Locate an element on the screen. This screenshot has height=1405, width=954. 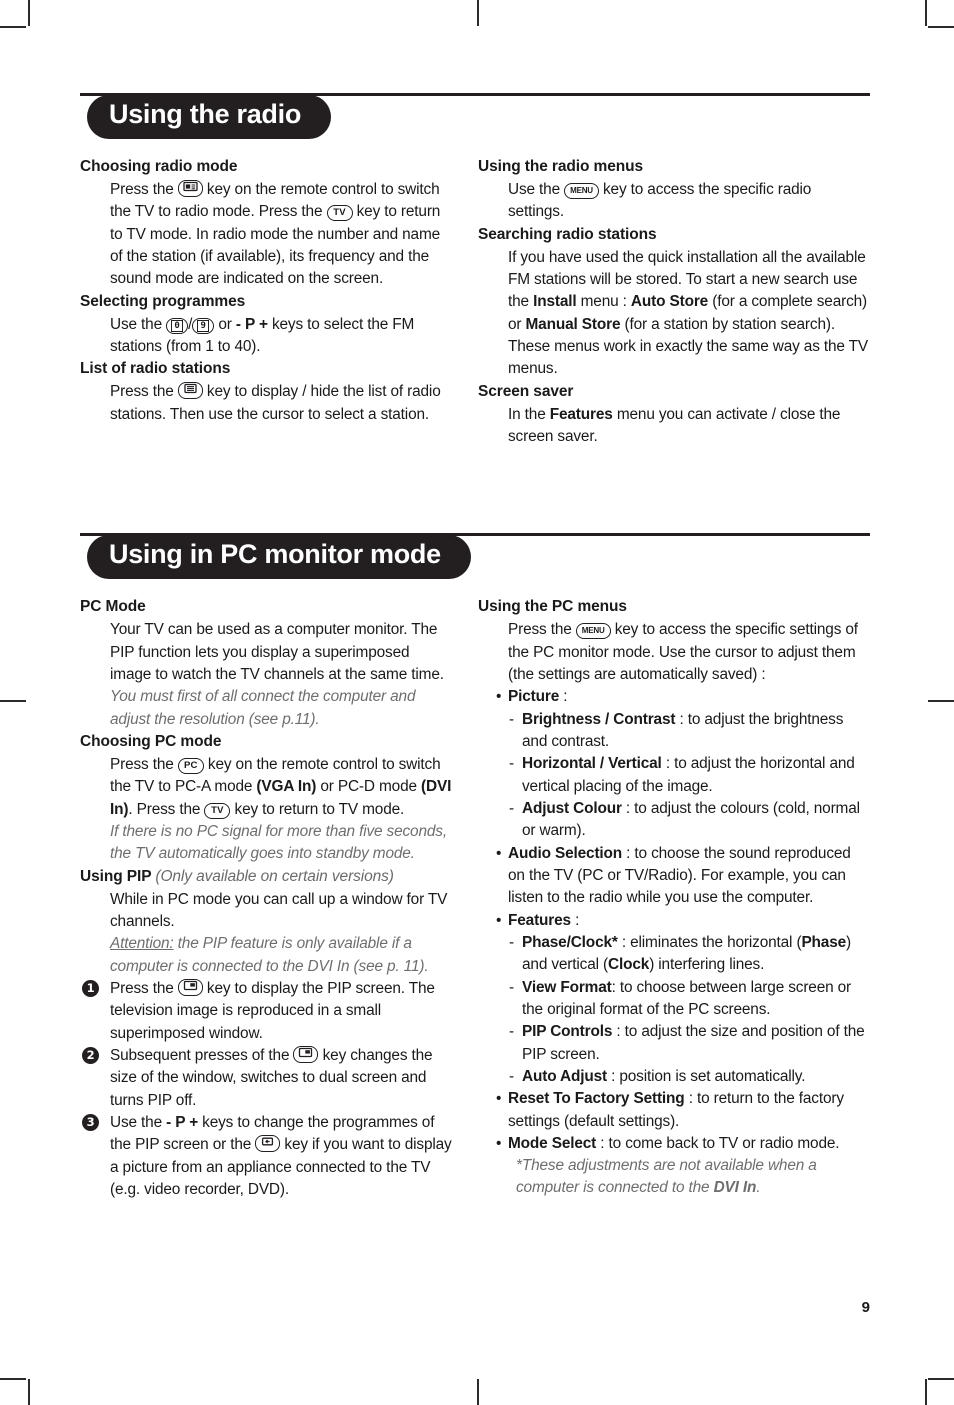
bold-install: Install is located at coordinates (555, 302).